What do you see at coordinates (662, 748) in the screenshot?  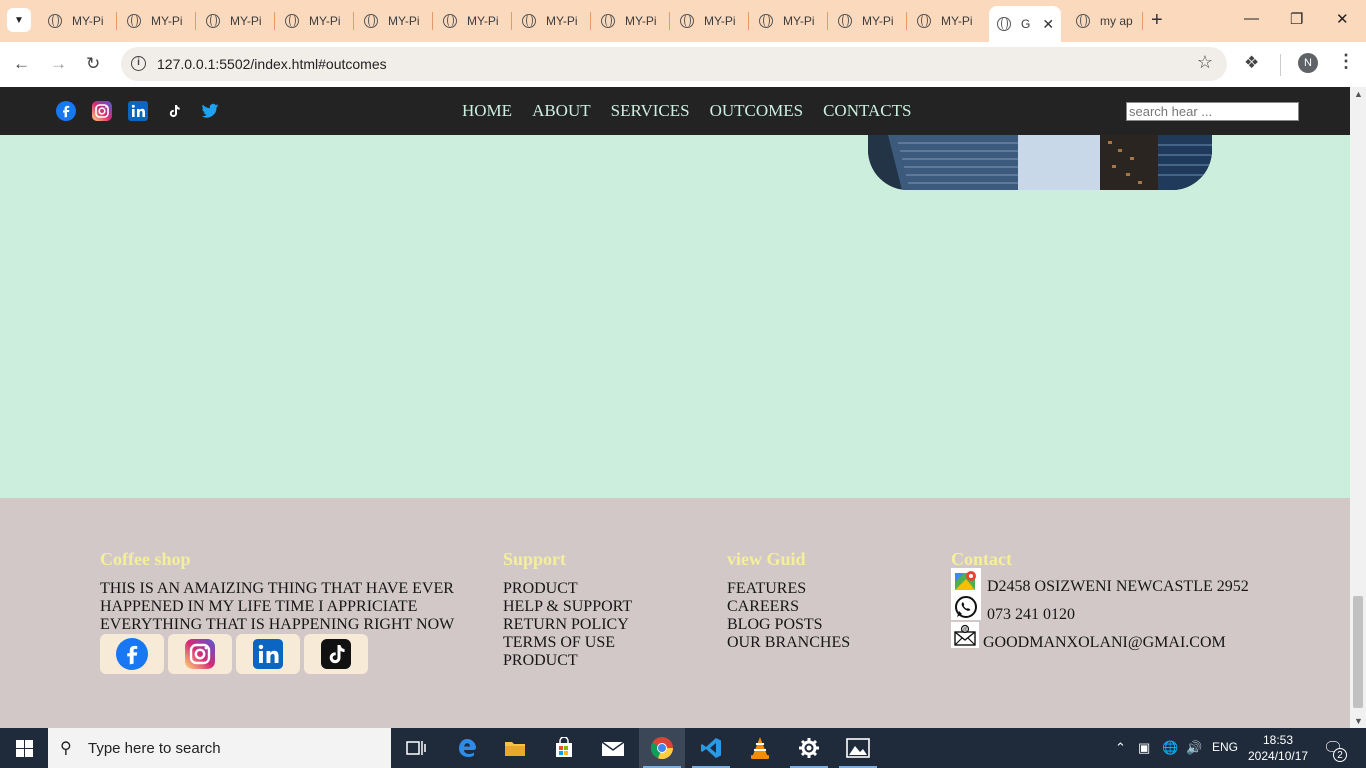 I see `chrome-icon` at bounding box center [662, 748].